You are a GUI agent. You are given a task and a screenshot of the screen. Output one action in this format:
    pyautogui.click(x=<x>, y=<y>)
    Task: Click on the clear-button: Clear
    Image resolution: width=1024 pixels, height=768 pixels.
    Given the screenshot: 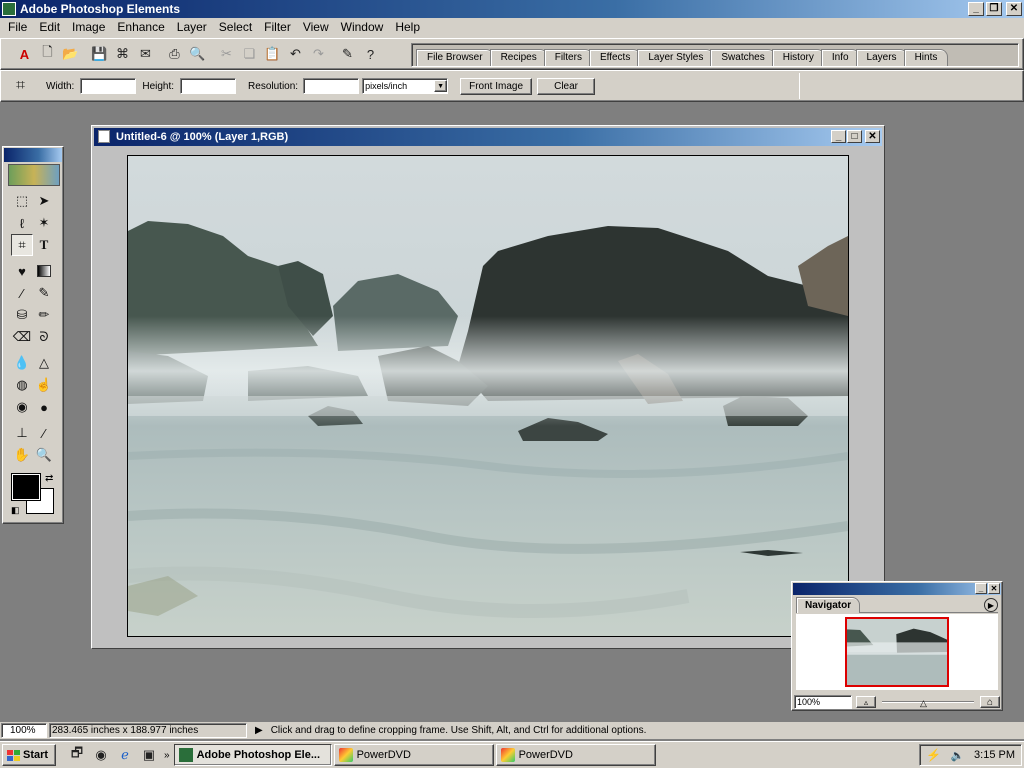 What is the action you would take?
    pyautogui.click(x=566, y=86)
    